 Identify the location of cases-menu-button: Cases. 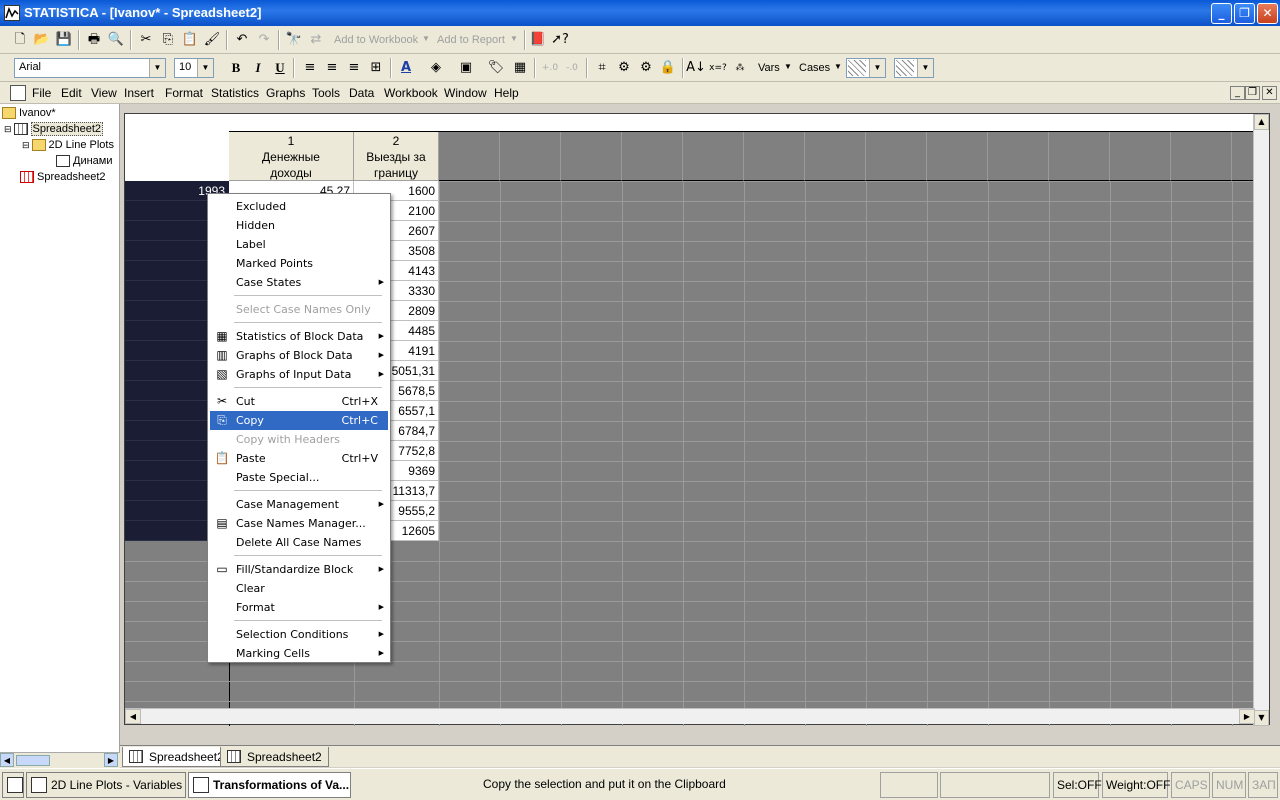
(814, 68).